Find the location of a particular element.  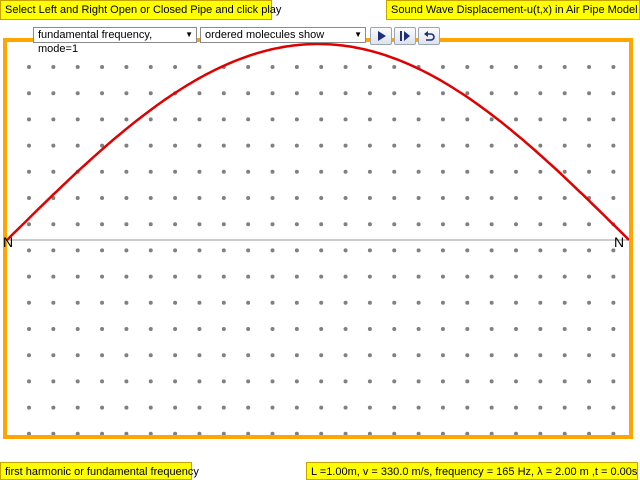

play-button is located at coordinates (381, 36).